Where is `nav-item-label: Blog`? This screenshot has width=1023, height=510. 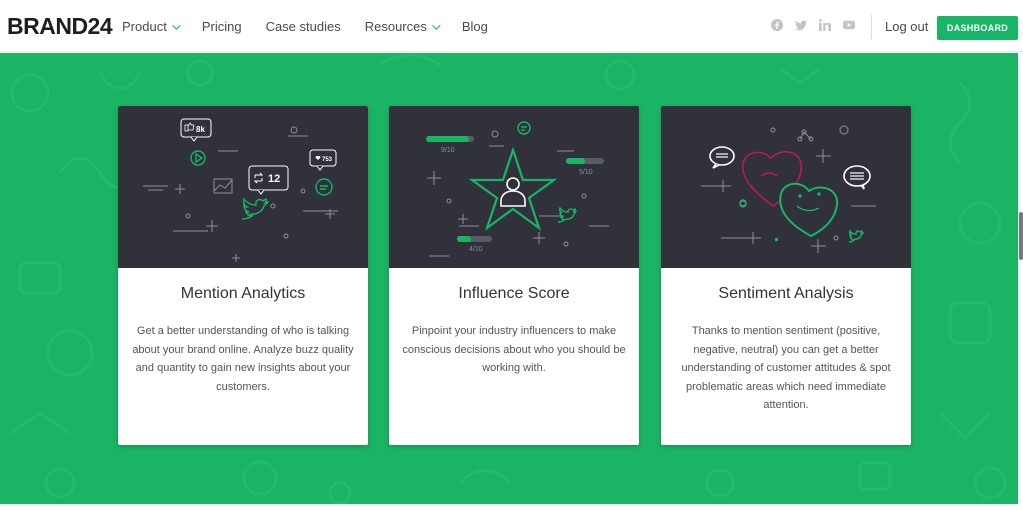
nav-item-label: Blog is located at coordinates (474, 26).